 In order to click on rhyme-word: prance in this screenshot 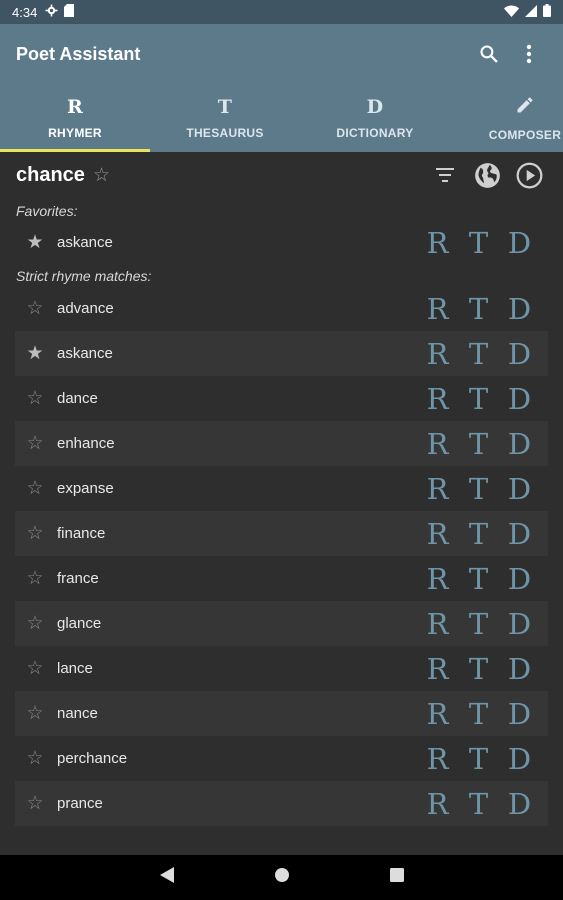, I will do `click(80, 803)`.